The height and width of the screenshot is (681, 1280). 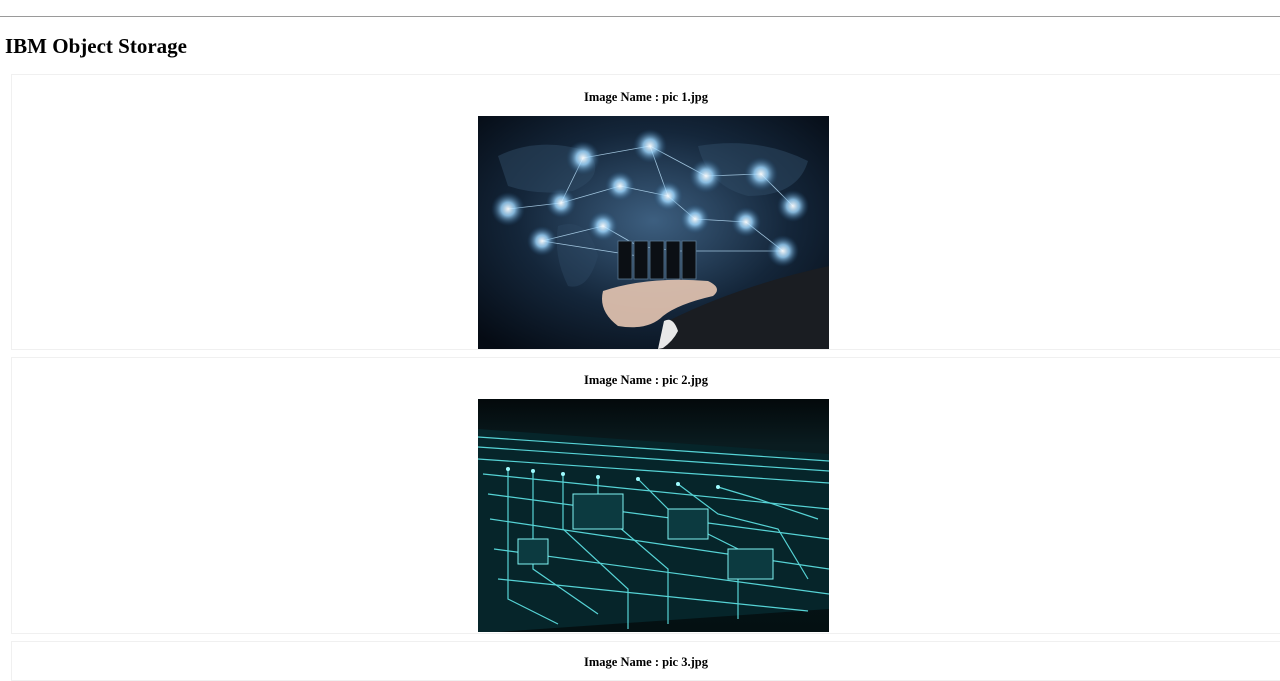 I want to click on page-title: IBM Object Storage, so click(x=96, y=46).